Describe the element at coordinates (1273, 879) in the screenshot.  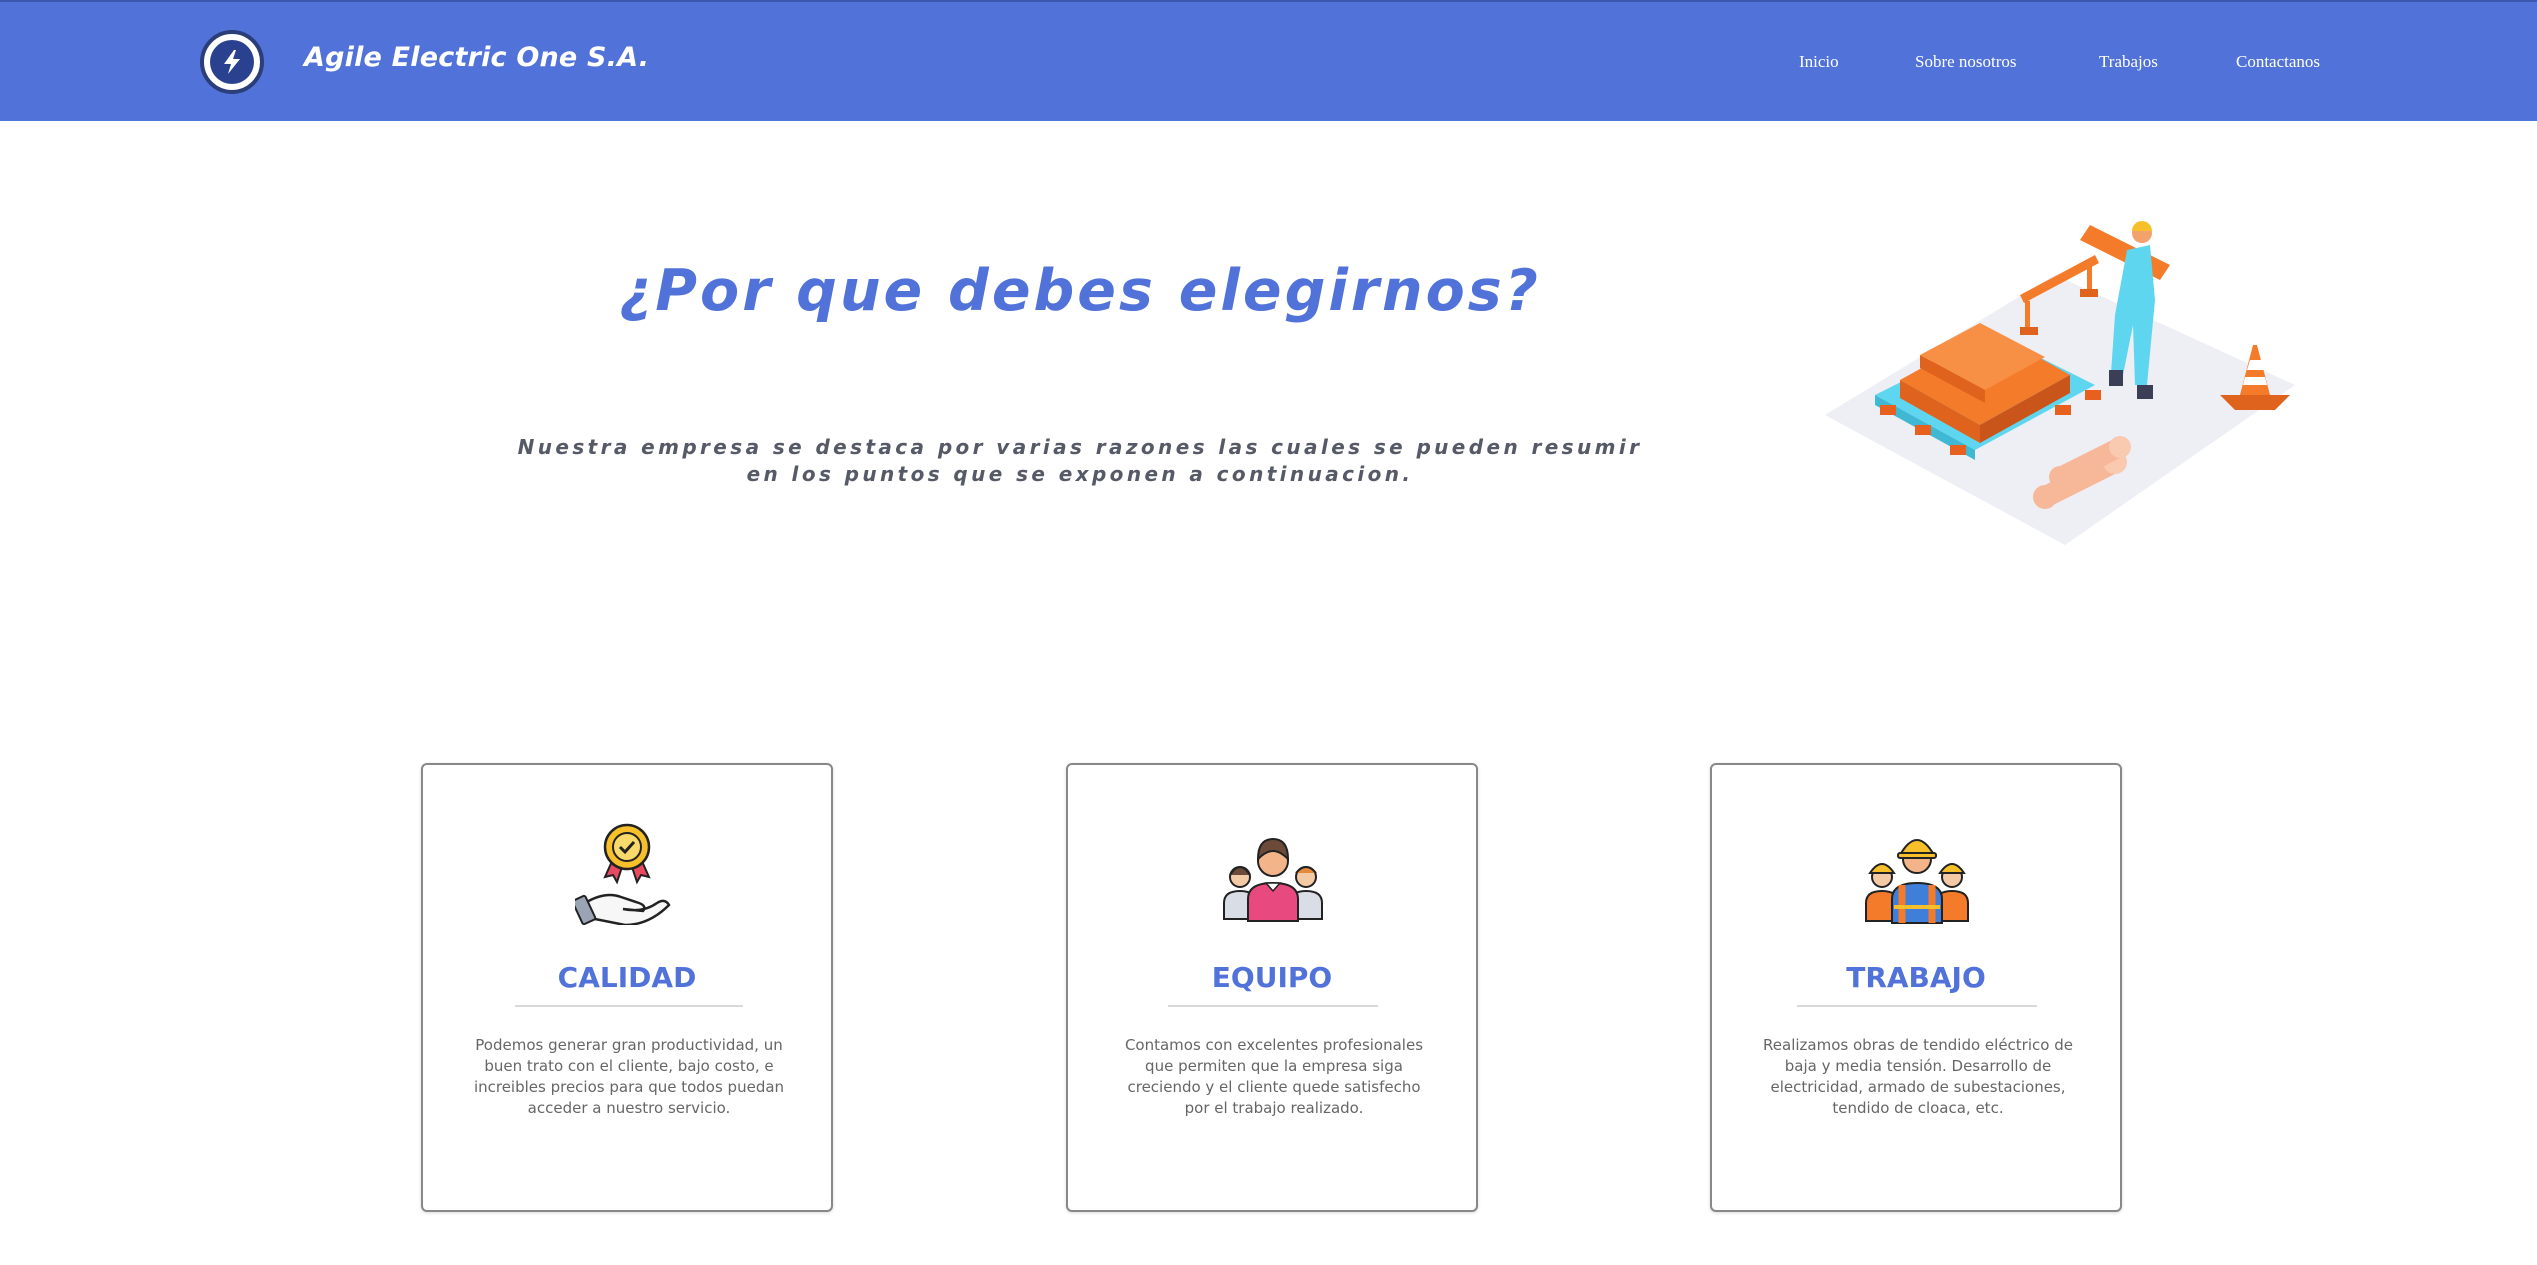
I see `team-people-icon` at that location.